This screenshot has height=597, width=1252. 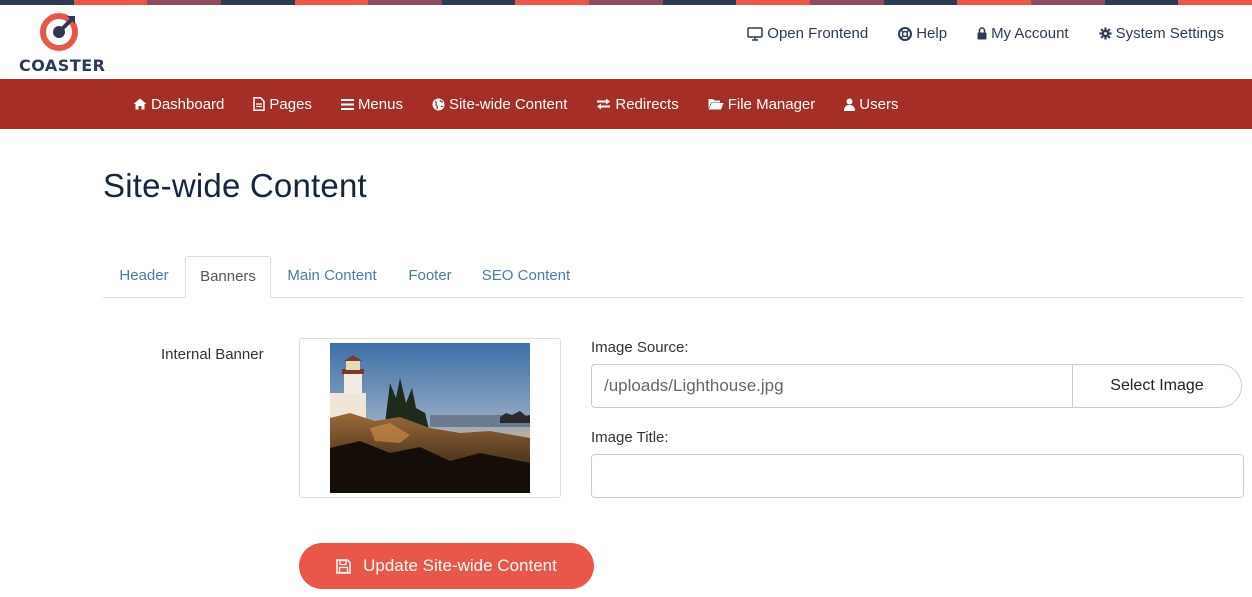 I want to click on banner-image-preview, so click(x=430, y=418).